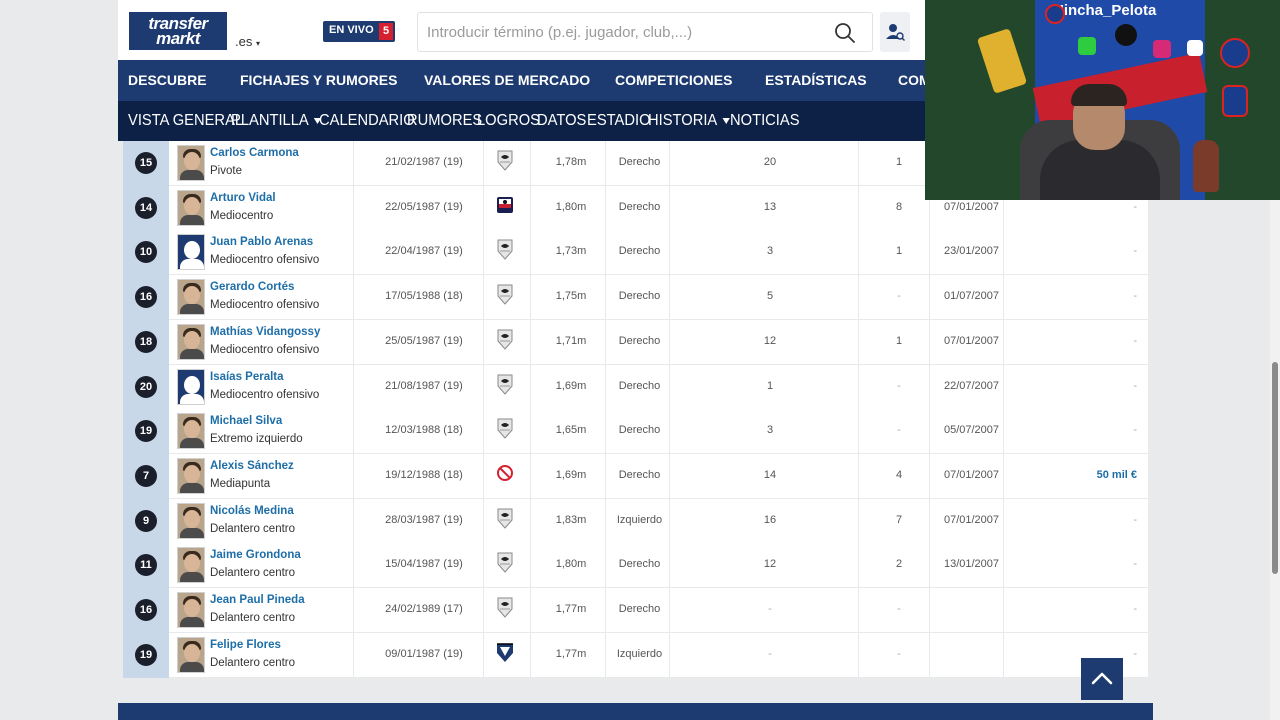 Image resolution: width=1280 pixels, height=720 pixels. What do you see at coordinates (146, 342) in the screenshot?
I see `shirt-number-cell: 18` at bounding box center [146, 342].